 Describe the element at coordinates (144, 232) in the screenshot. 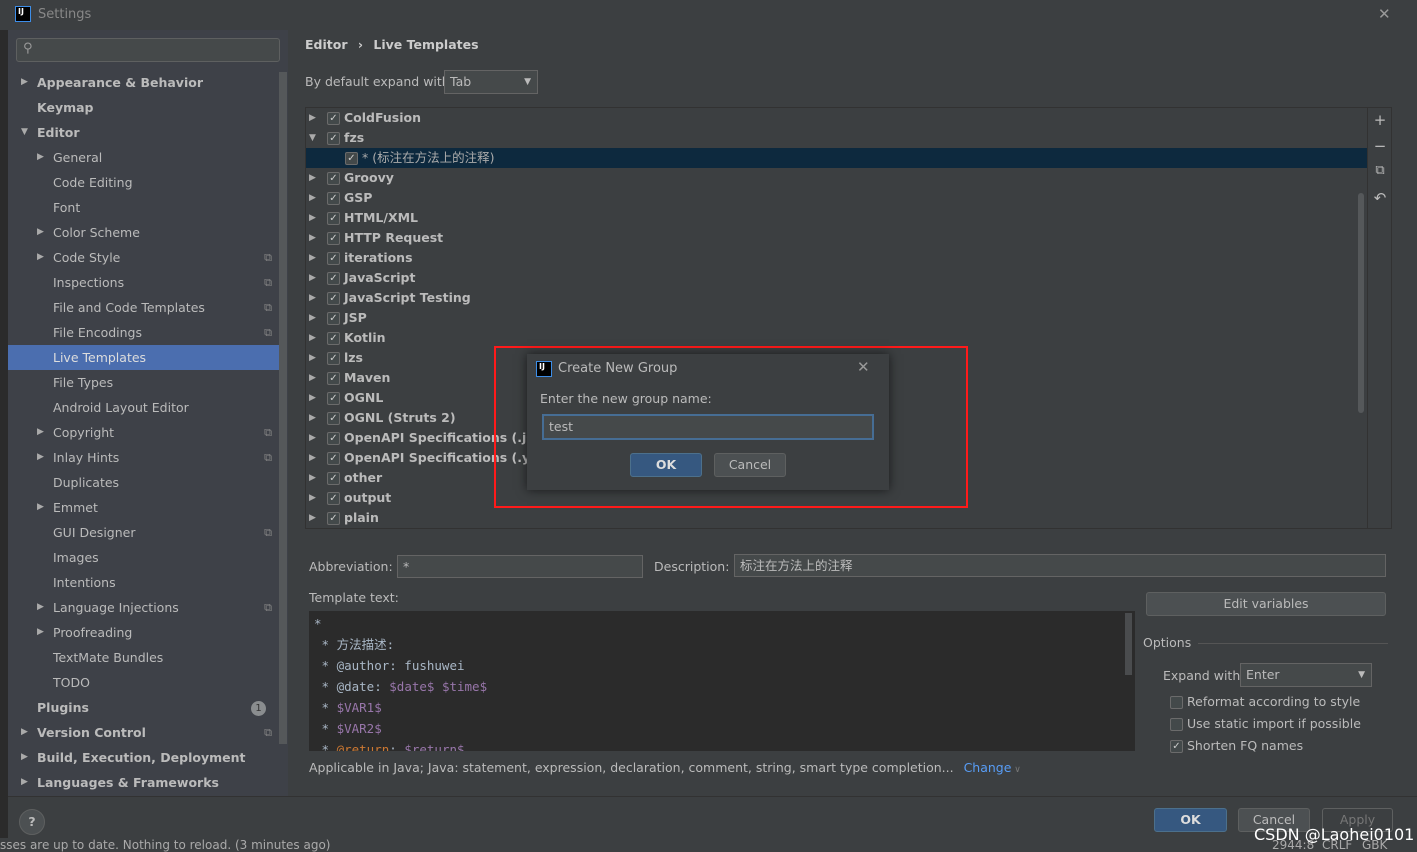

I see `sidebar-item-color-scheme: ▶ Color Scheme` at that location.